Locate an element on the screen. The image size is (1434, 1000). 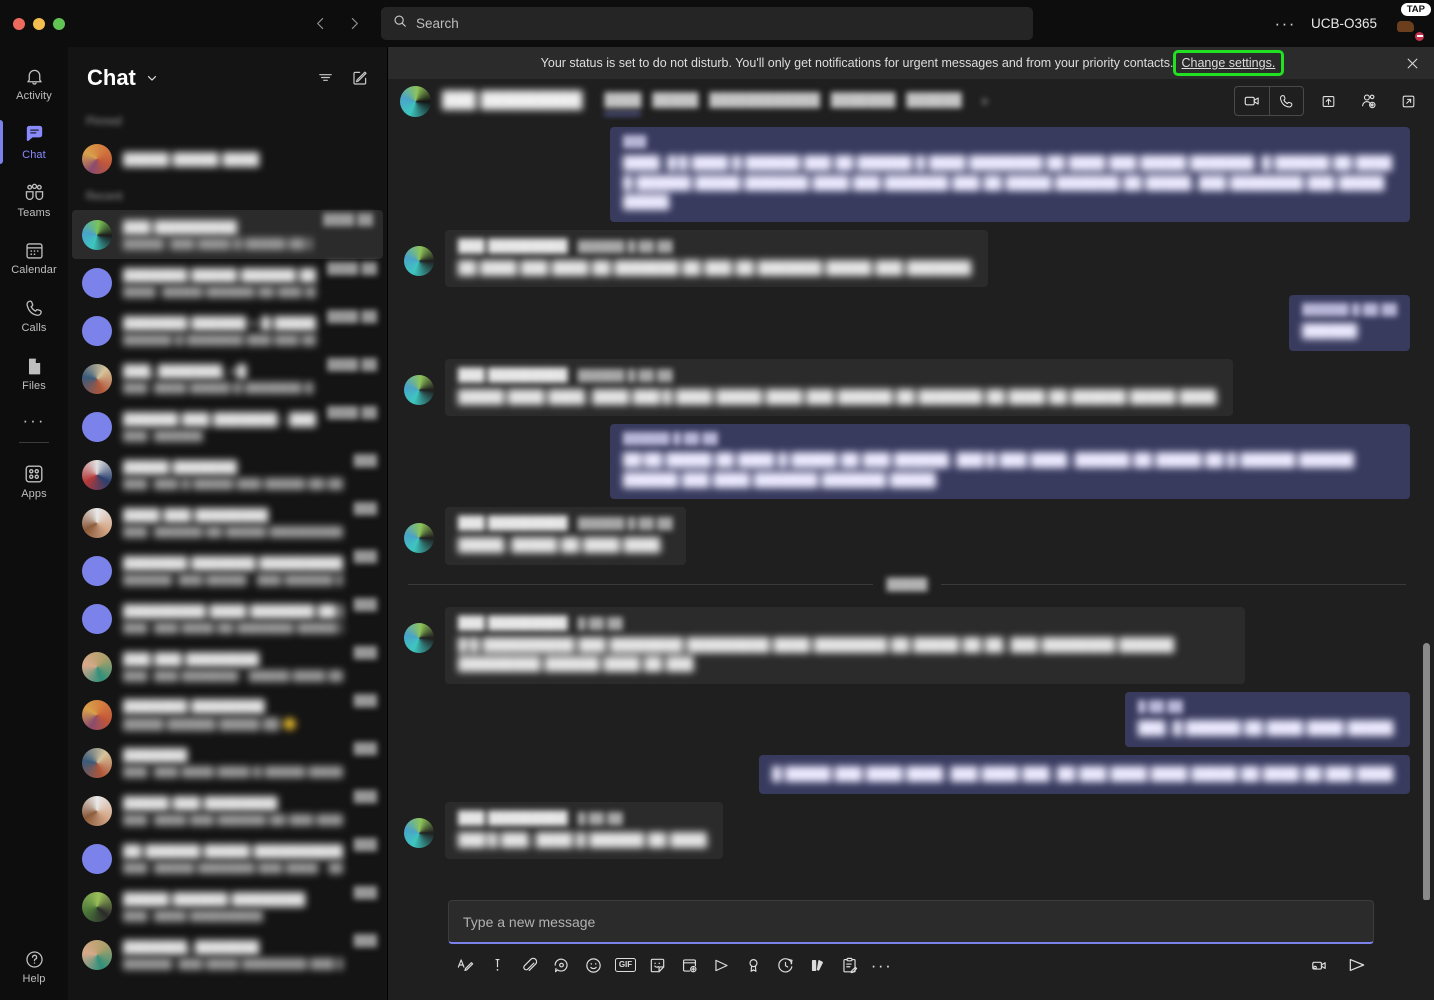
loop-icon is located at coordinates (561, 965).